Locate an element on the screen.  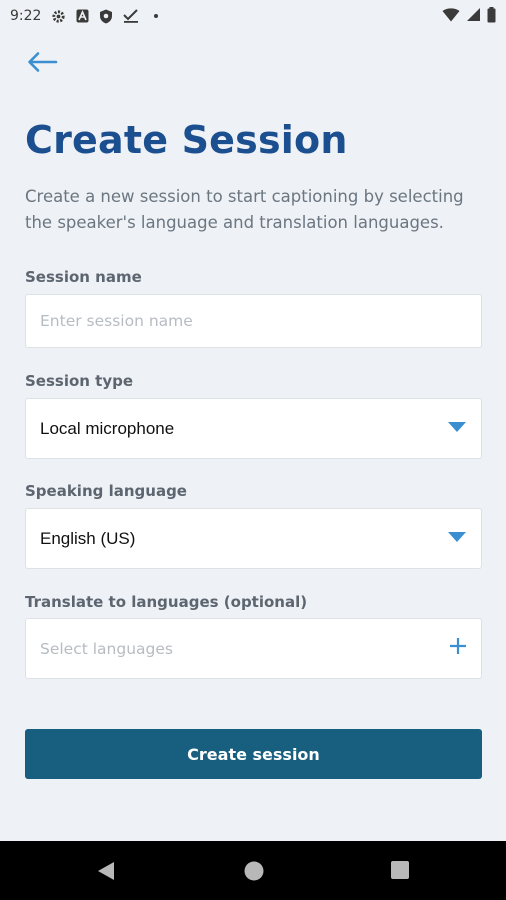
session-name-input is located at coordinates (253, 321).